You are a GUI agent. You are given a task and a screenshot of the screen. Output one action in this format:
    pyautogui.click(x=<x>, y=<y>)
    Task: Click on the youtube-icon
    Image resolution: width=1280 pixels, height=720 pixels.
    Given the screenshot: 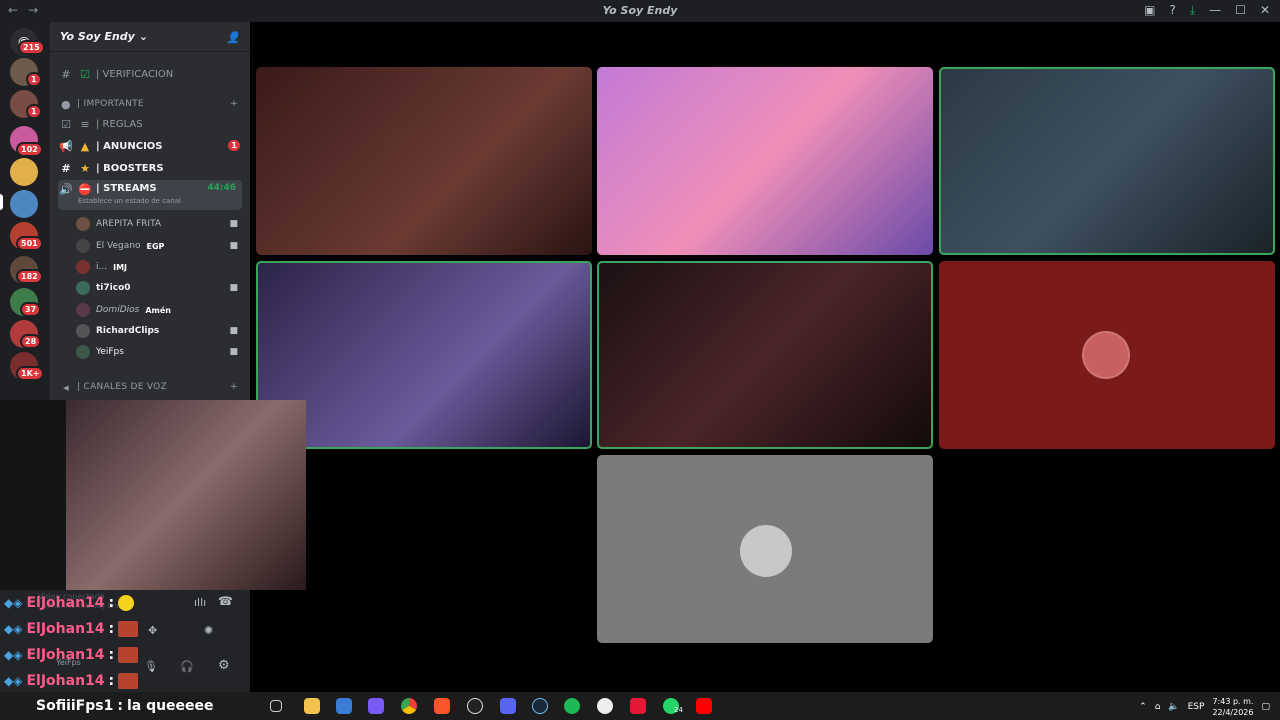 What is the action you would take?
    pyautogui.click(x=704, y=706)
    